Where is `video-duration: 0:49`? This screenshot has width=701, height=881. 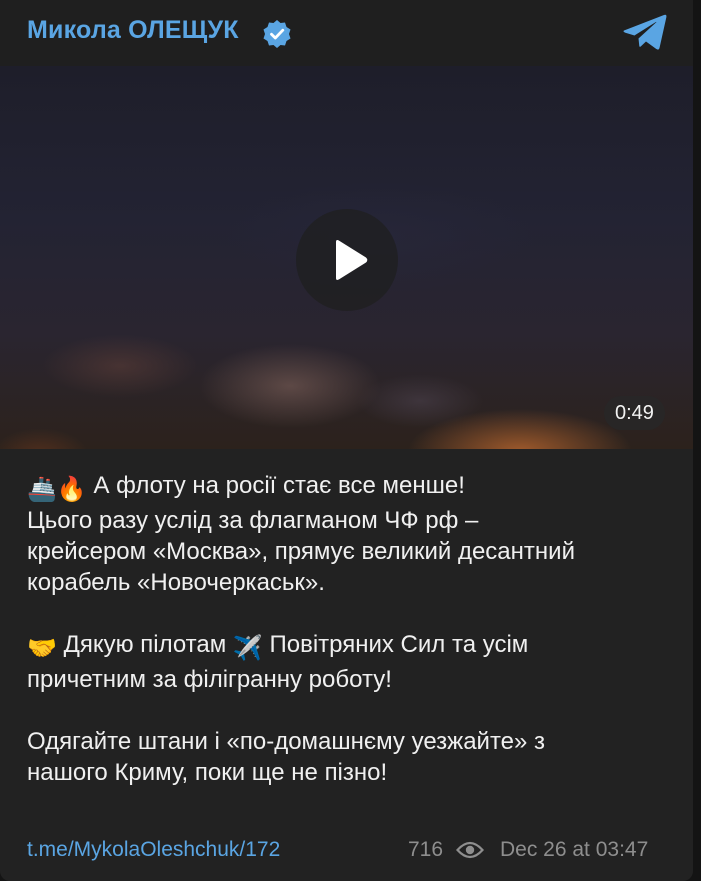
video-duration: 0:49 is located at coordinates (634, 413).